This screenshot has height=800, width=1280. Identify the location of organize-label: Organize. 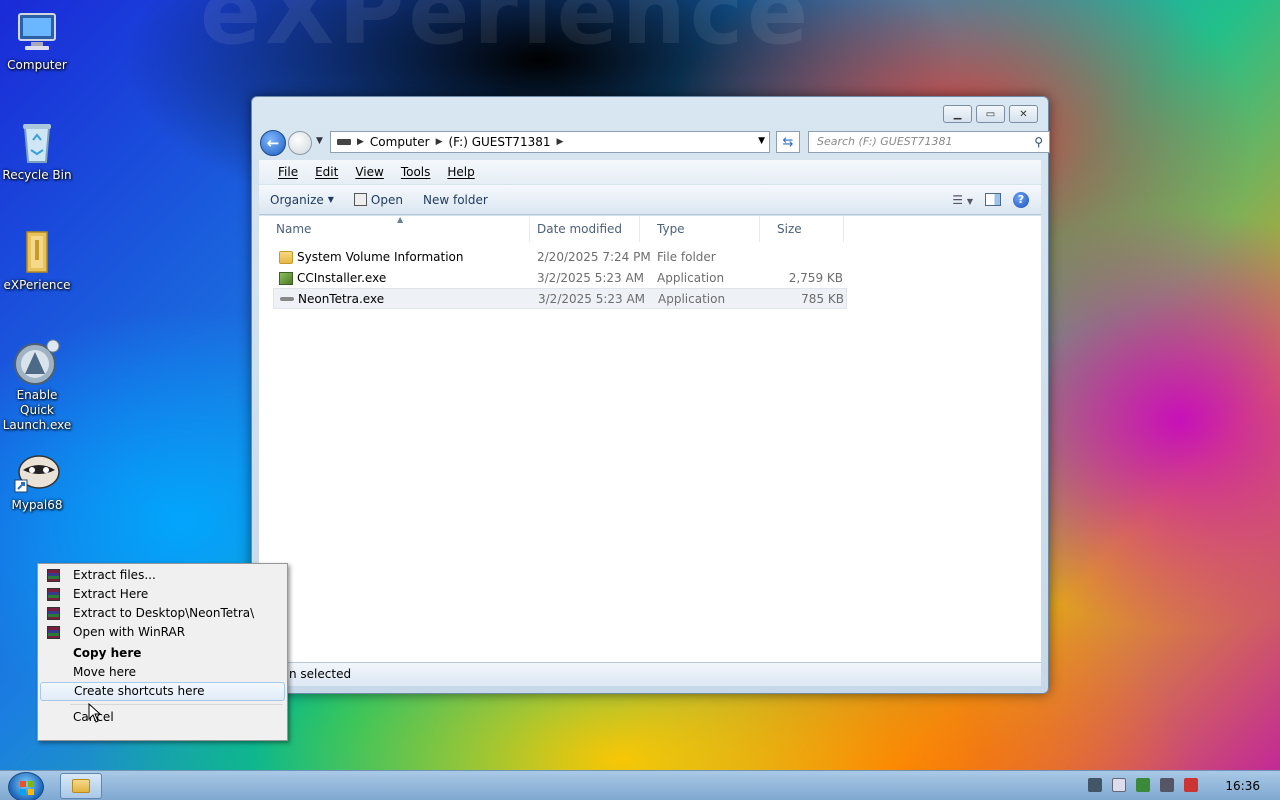
(297, 199).